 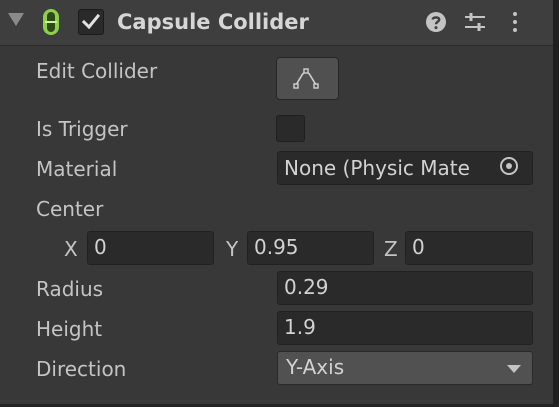 What do you see at coordinates (69, 329) in the screenshot?
I see `height-label: Height` at bounding box center [69, 329].